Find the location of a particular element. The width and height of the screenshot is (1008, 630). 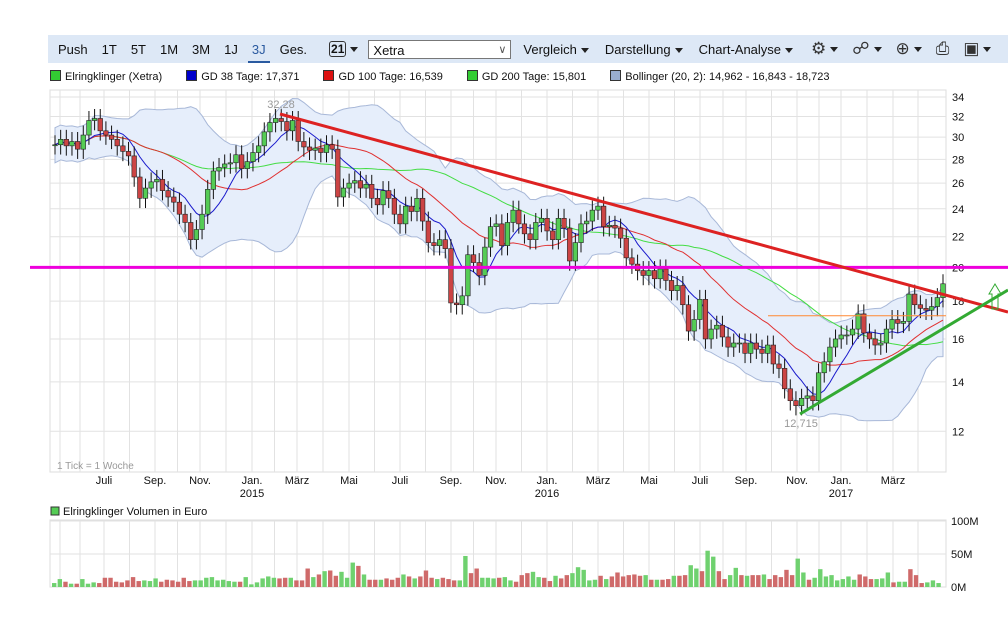

x-tick-label: Jan. is located at coordinates (252, 481).